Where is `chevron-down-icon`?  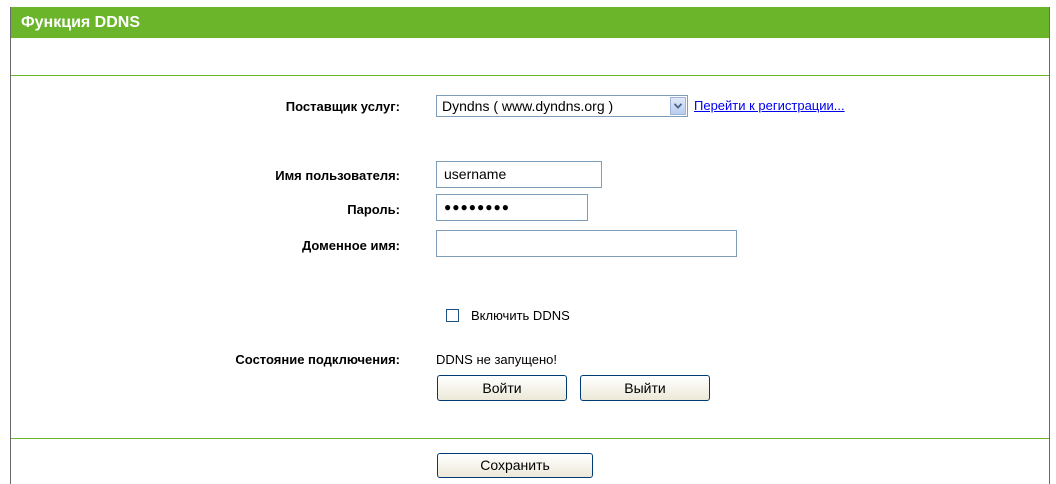
chevron-down-icon is located at coordinates (678, 106).